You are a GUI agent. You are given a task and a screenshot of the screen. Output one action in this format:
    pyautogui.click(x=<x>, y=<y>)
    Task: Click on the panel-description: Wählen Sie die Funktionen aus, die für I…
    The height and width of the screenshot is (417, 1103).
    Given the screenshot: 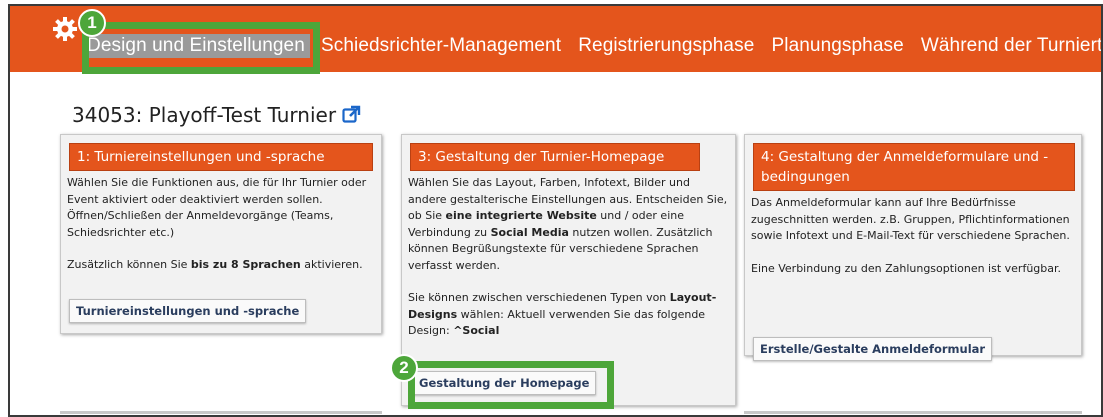 What is the action you would take?
    pyautogui.click(x=222, y=232)
    